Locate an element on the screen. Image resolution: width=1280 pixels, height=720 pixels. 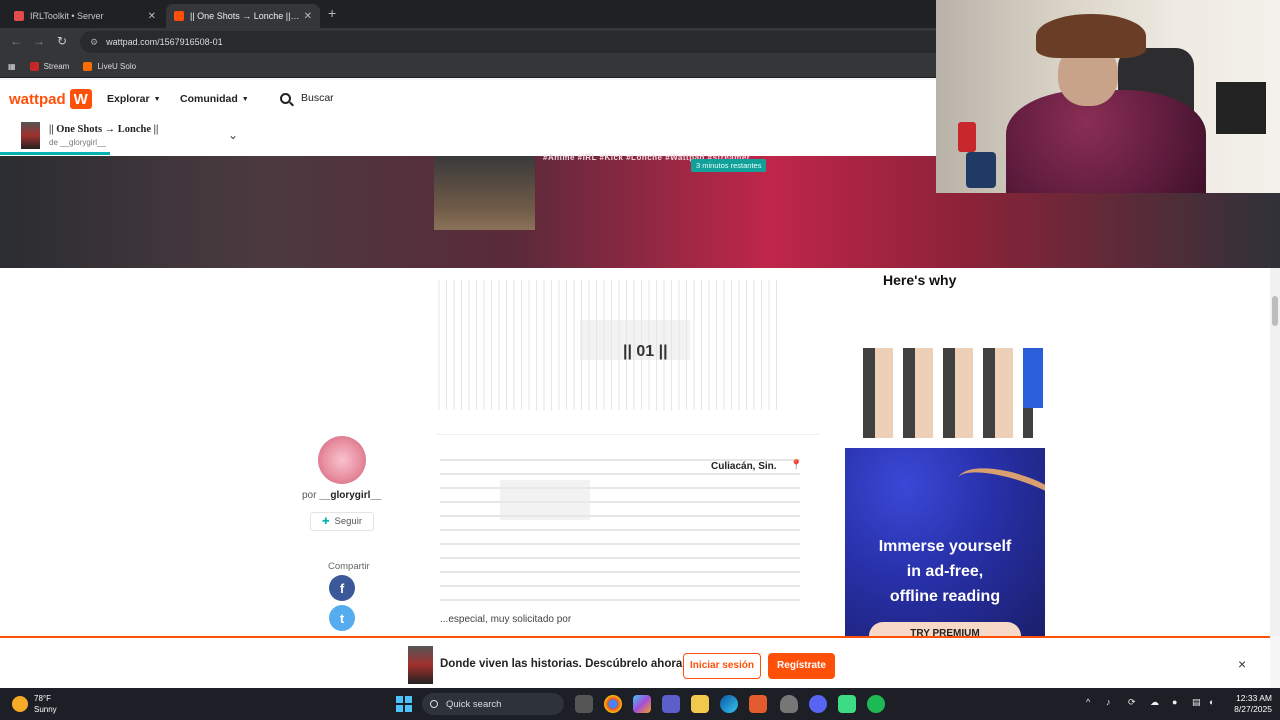
chevron-down-icon: ⌄ is located at coordinates (233, 135).